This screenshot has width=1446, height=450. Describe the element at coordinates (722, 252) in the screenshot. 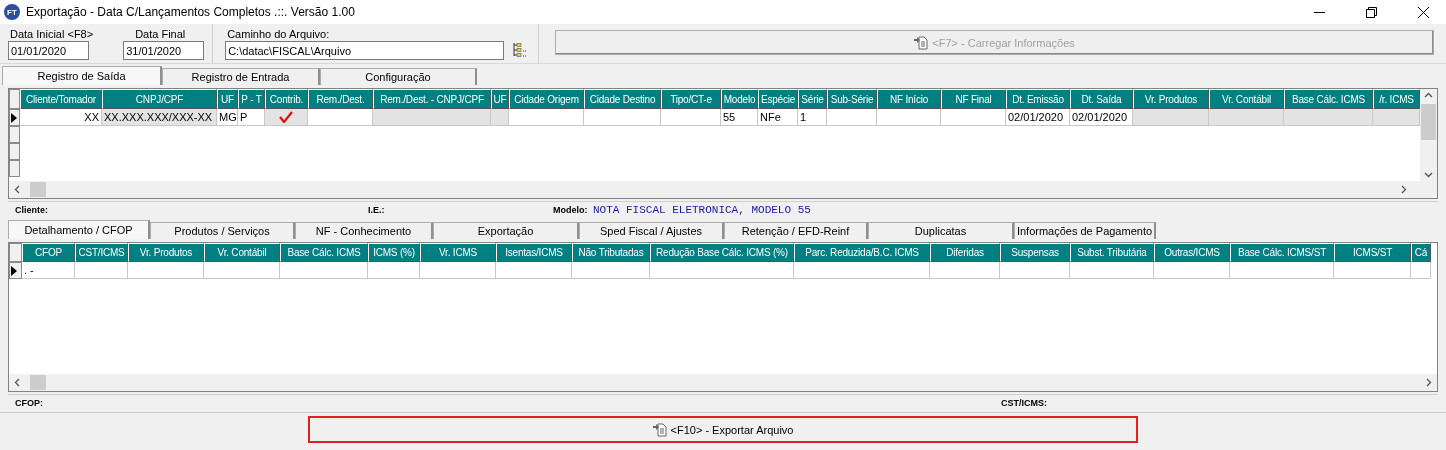

I see `column-header: Redução Base Cálc. ICMS (%)` at that location.